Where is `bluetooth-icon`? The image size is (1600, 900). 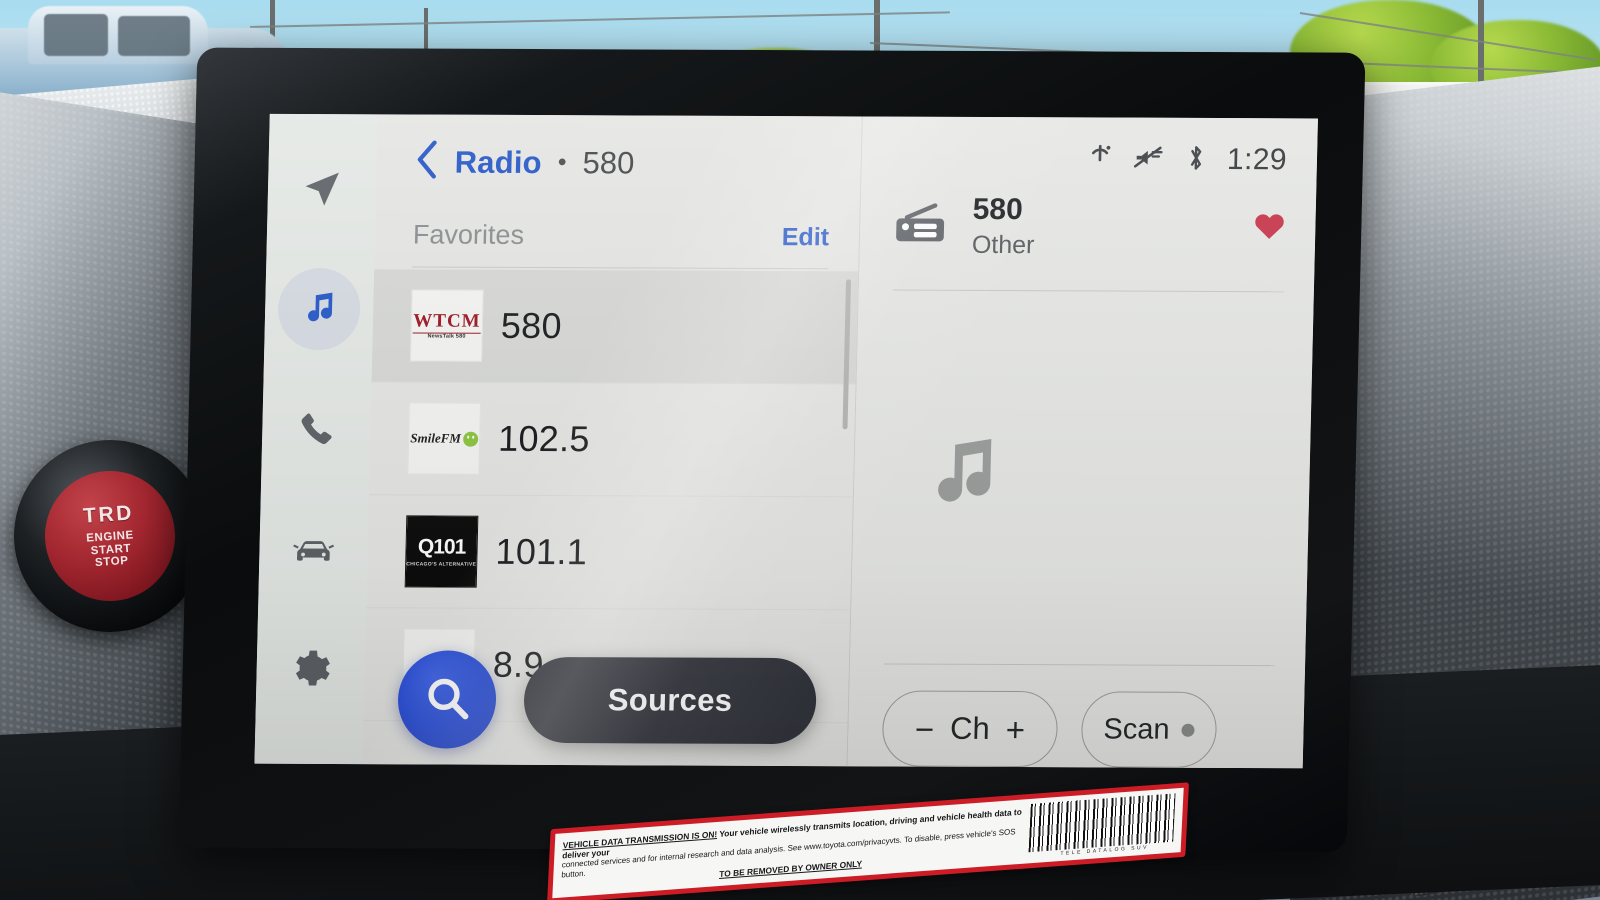
bluetooth-icon is located at coordinates (1196, 159).